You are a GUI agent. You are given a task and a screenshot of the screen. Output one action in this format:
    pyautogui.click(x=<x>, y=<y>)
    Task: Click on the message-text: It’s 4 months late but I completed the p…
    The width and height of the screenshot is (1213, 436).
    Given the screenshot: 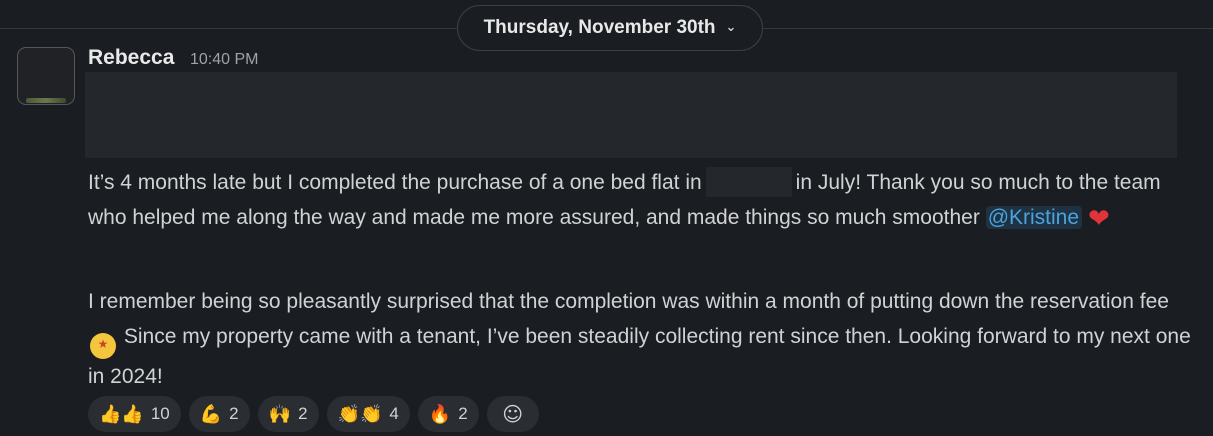 What is the action you would take?
    pyautogui.click(x=395, y=182)
    